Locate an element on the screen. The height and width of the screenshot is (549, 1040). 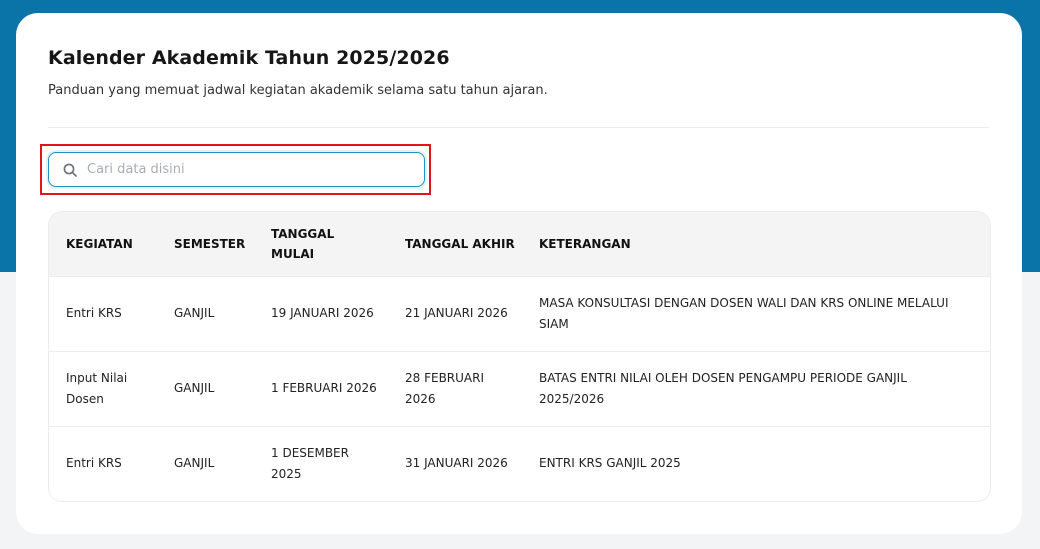
search-input is located at coordinates (247, 169).